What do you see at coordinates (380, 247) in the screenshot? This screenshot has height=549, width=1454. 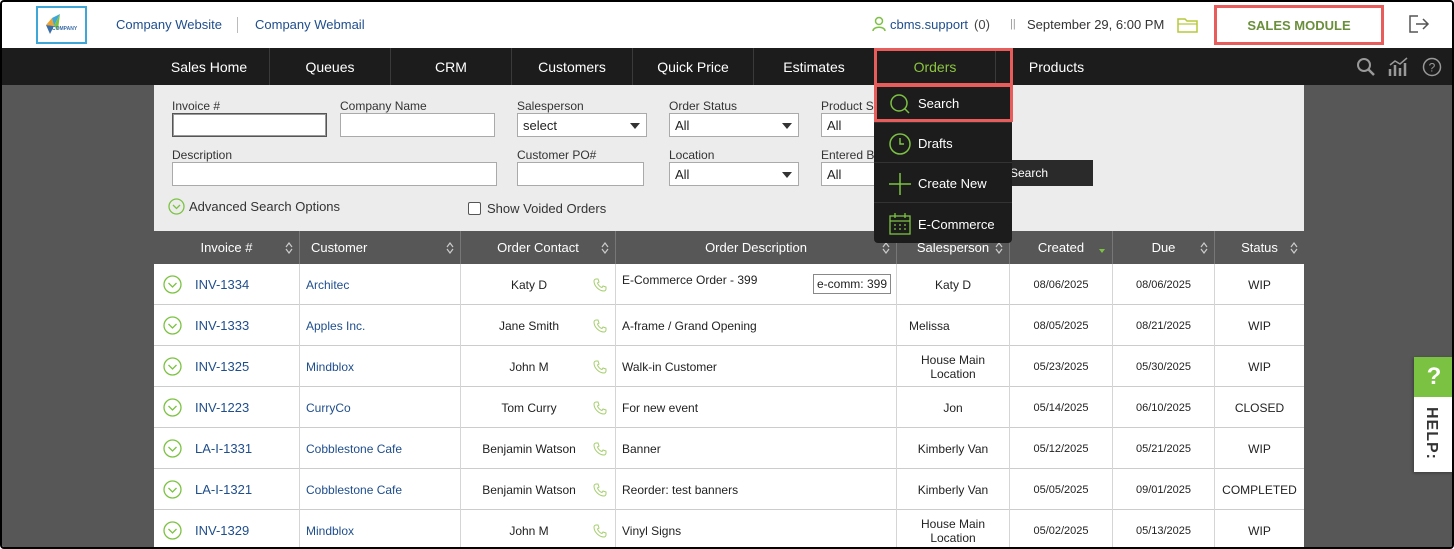 I see `col-customer: Customer` at bounding box center [380, 247].